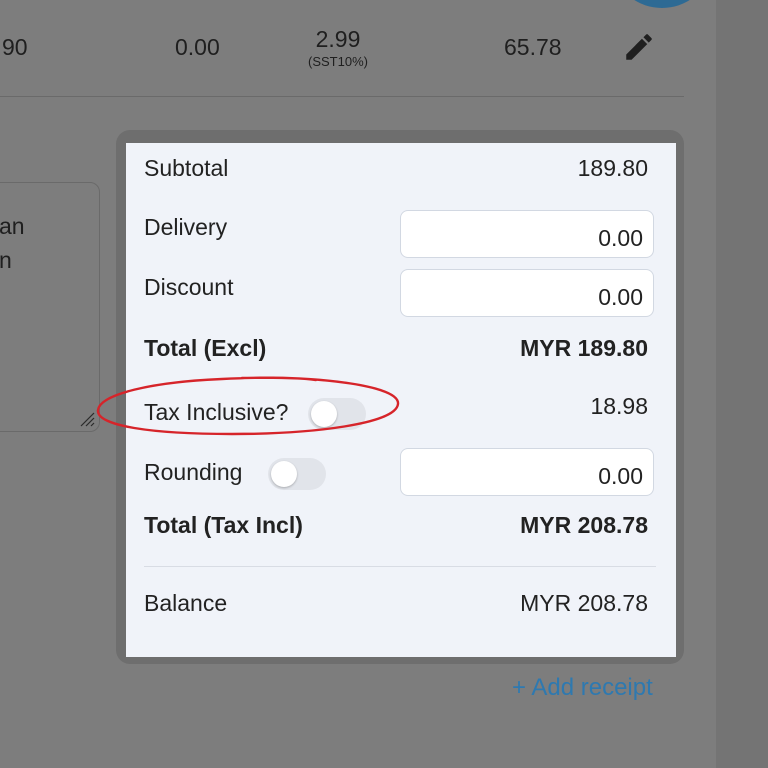  What do you see at coordinates (6, 260) in the screenshot?
I see `notes-text-line: n` at bounding box center [6, 260].